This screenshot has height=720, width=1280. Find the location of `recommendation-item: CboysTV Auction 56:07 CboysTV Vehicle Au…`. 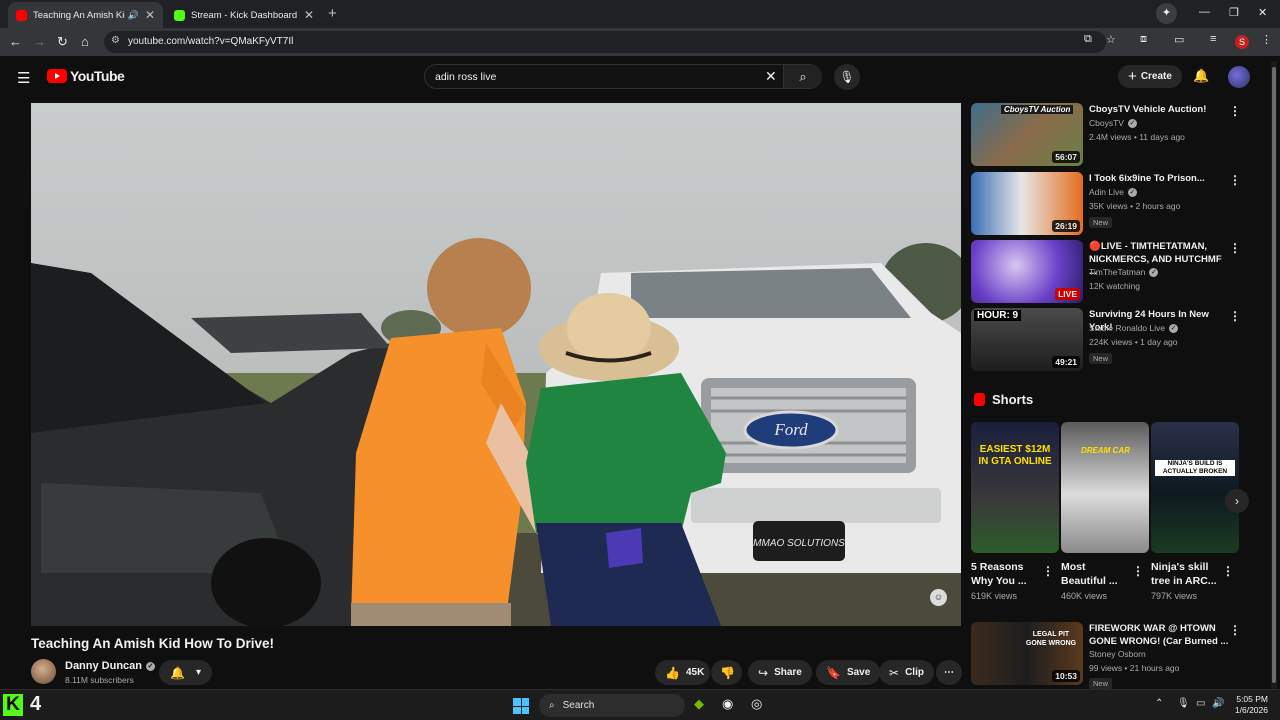

recommendation-item: CboysTV Auction 56:07 CboysTV Vehicle Au… is located at coordinates (1106, 135).